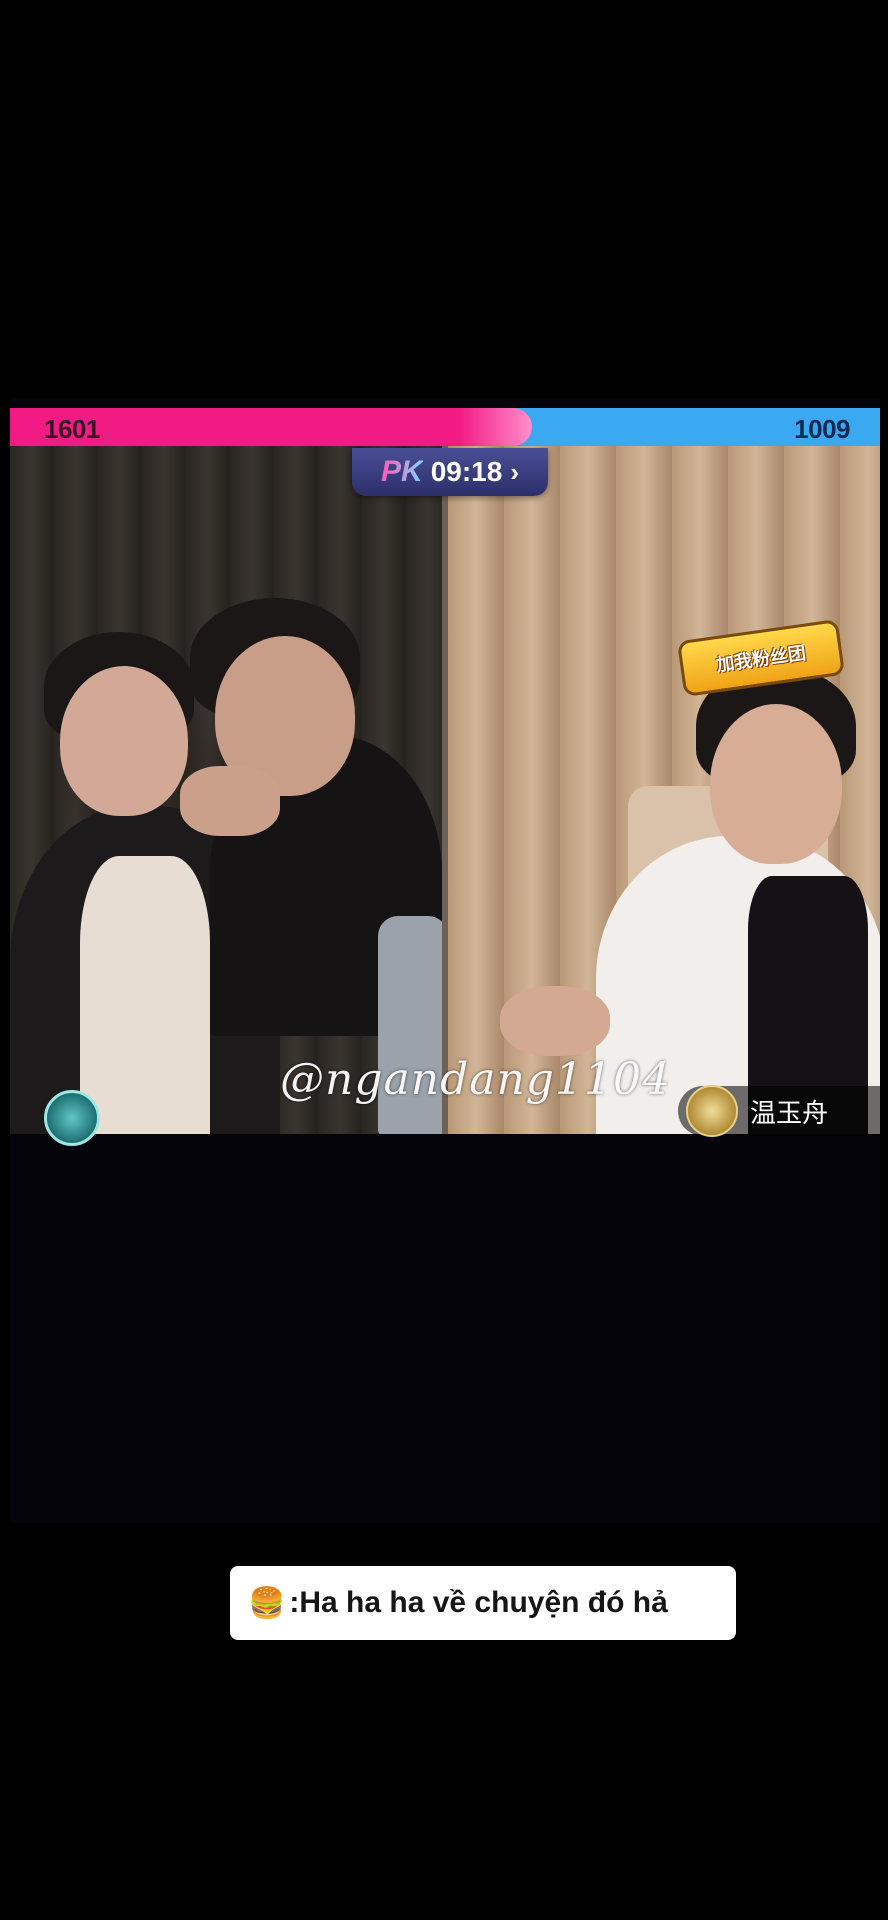 The width and height of the screenshot is (888, 1920). What do you see at coordinates (789, 1113) in the screenshot?
I see `right-streamer-name: 温玉舟` at bounding box center [789, 1113].